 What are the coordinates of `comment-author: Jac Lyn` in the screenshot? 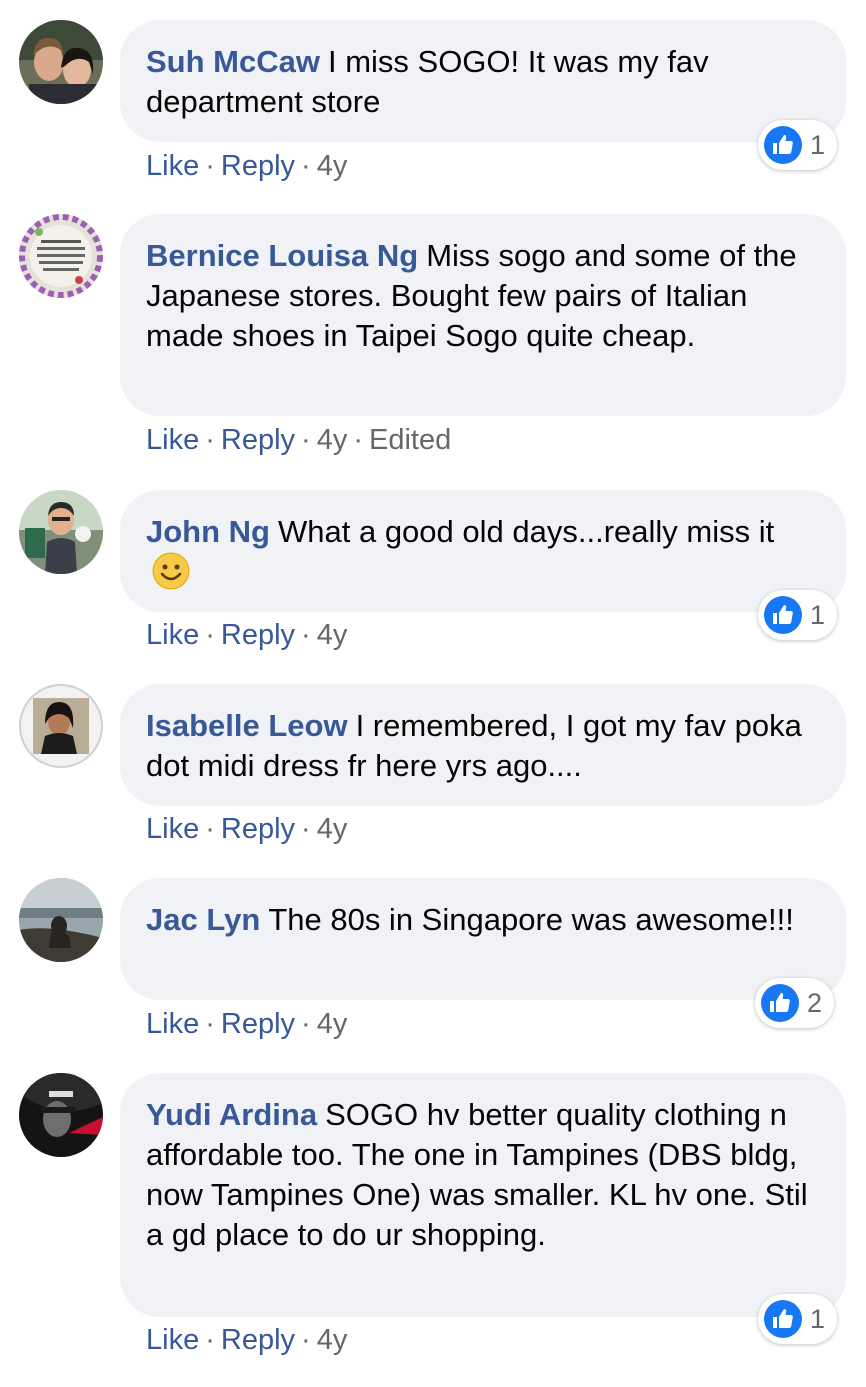 It's located at (203, 919).